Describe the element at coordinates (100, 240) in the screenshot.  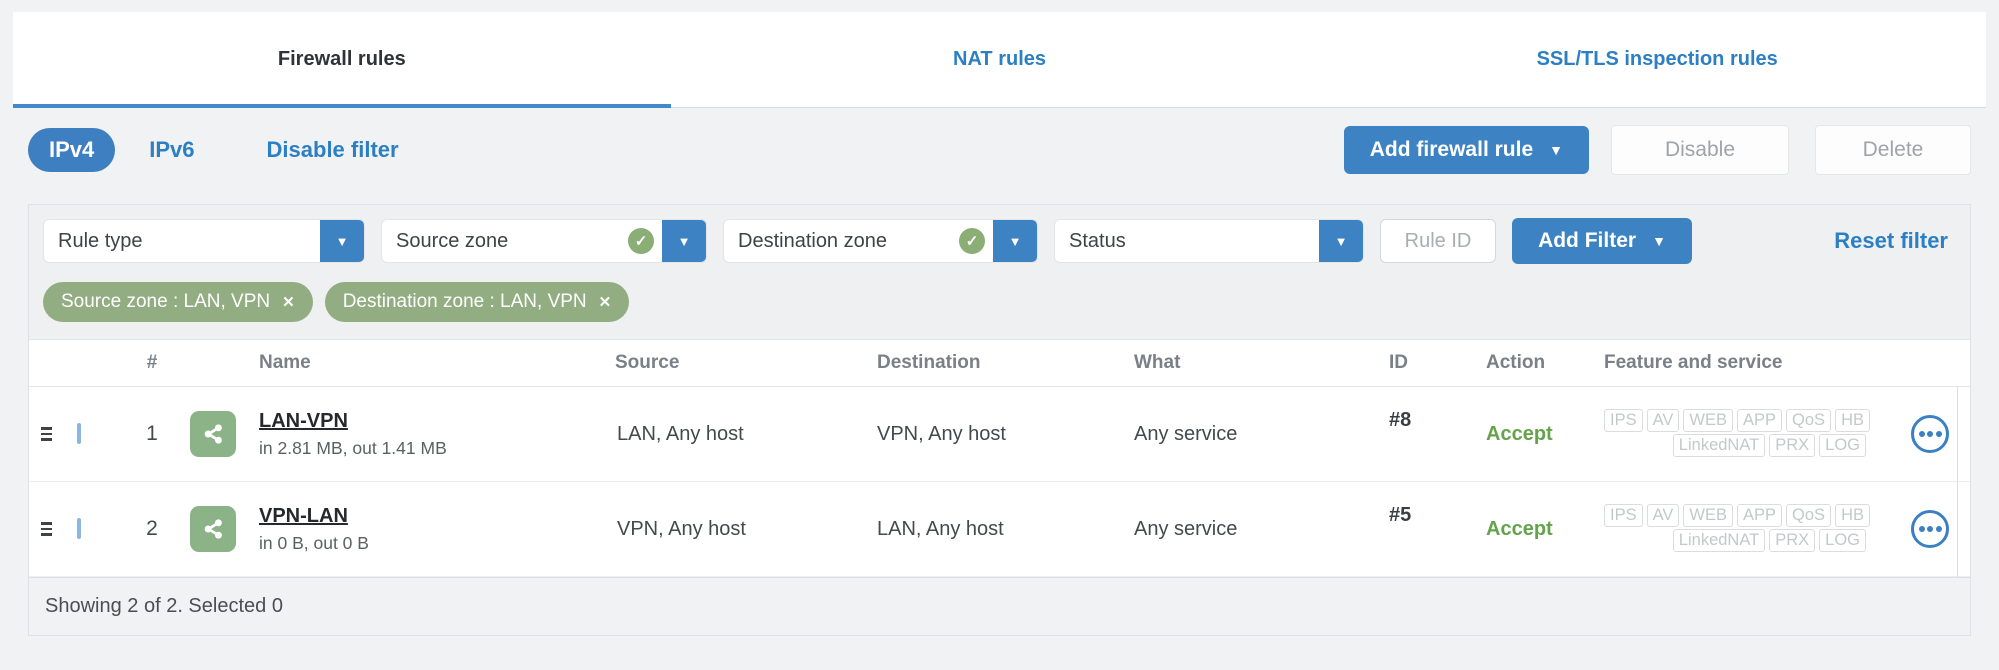
I see `rule-type-dropdown-label: Rule type` at that location.